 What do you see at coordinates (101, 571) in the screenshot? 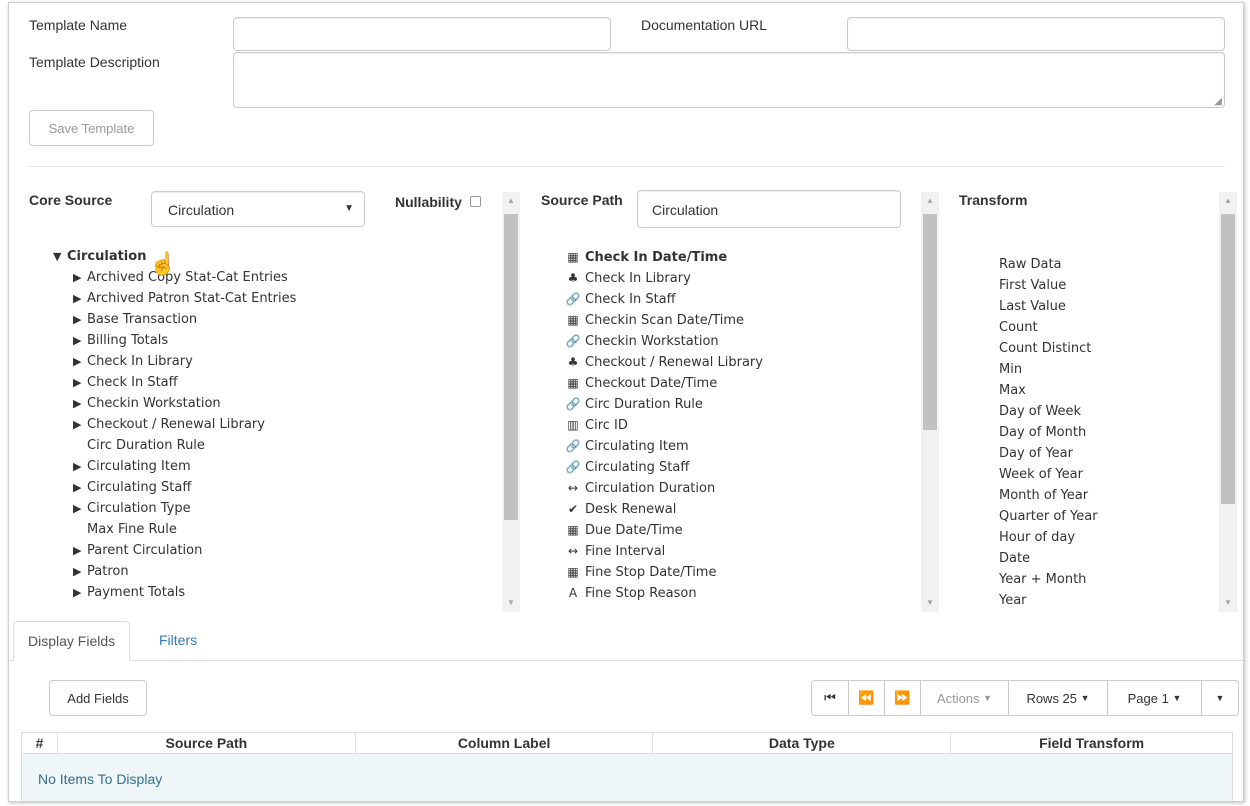
I see `tree-item: ▶ Patron` at bounding box center [101, 571].